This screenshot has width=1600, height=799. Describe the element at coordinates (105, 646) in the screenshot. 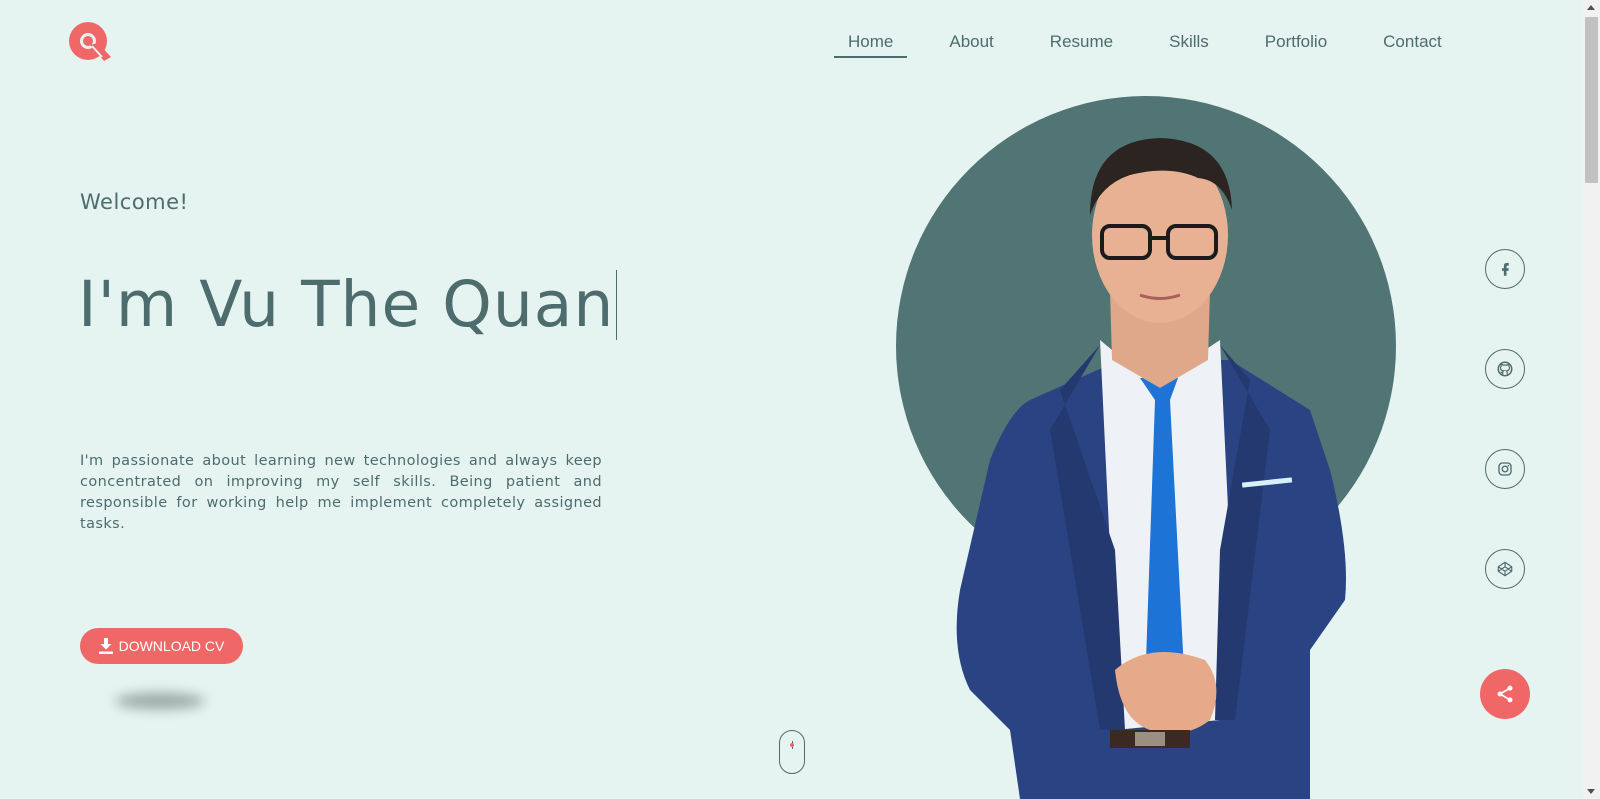

I see `download-icon` at that location.